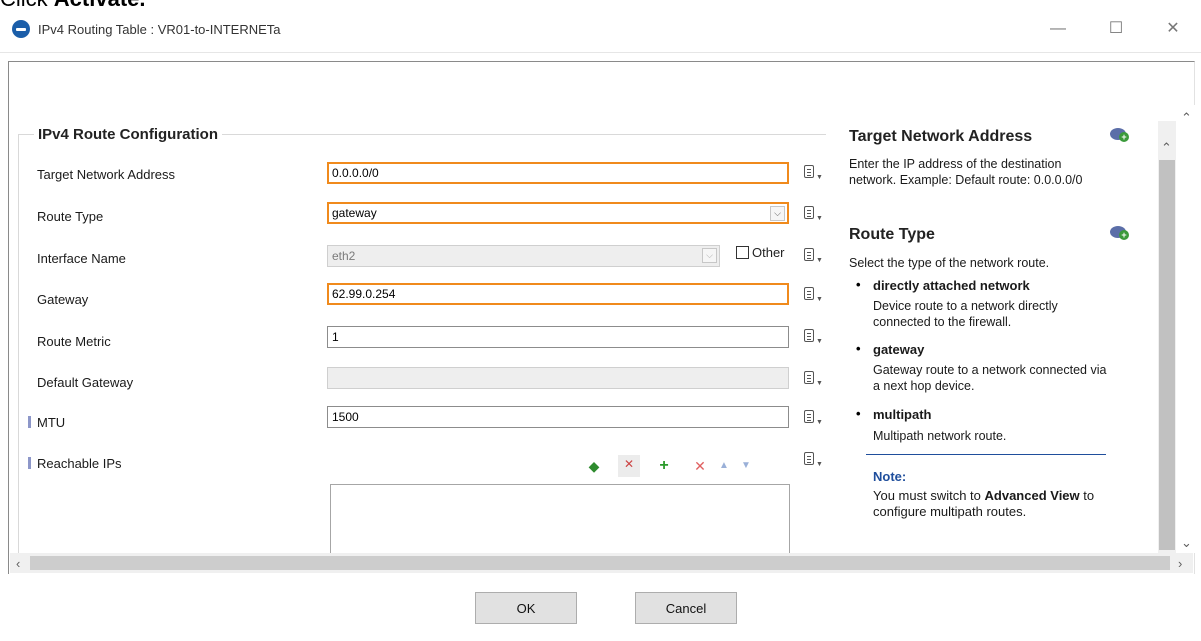 The width and height of the screenshot is (1201, 641). Describe the element at coordinates (70, 216) in the screenshot. I see `route-type-label: Route Type` at that location.